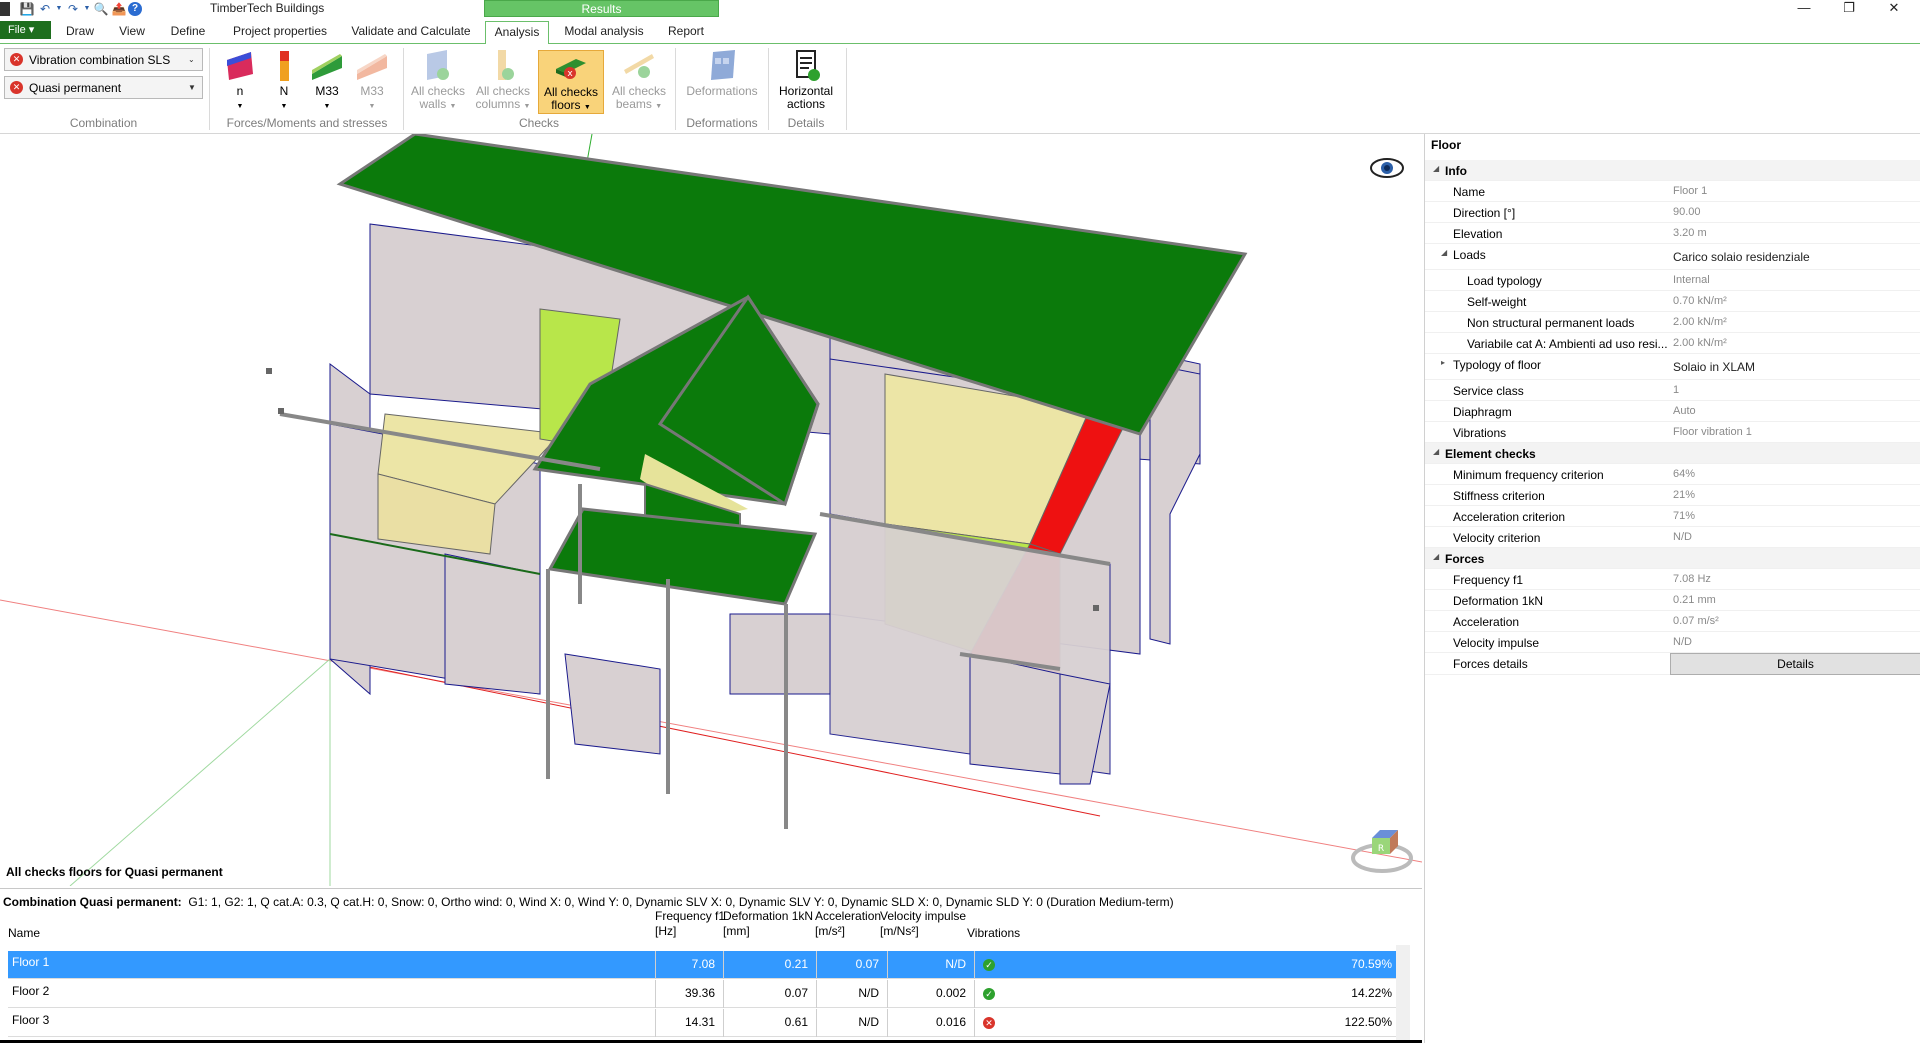 This screenshot has height=1043, width=1920. What do you see at coordinates (690, 924) in the screenshot?
I see `header-frequency: Frequency f1 [Hz]` at bounding box center [690, 924].